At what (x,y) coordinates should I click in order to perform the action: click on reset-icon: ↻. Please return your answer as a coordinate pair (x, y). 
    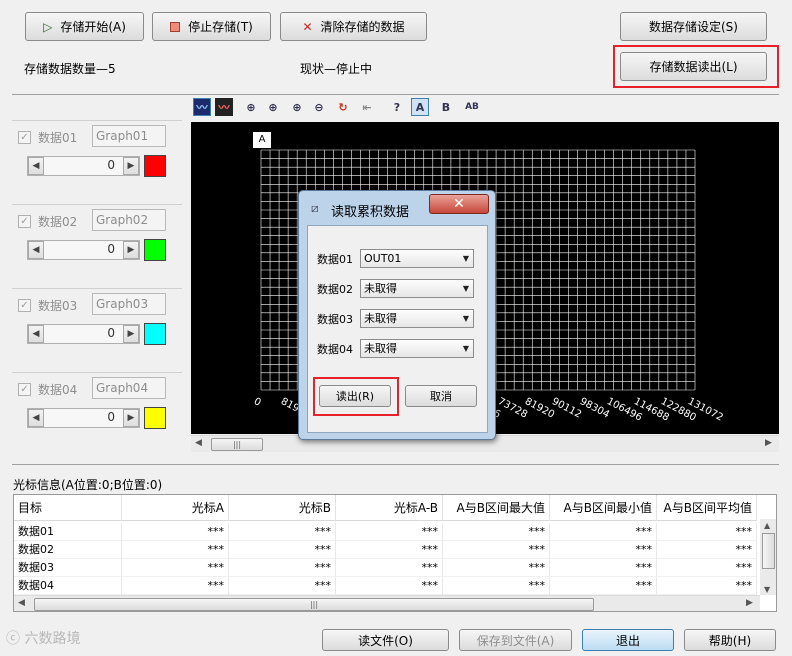
    Looking at the image, I should click on (343, 107).